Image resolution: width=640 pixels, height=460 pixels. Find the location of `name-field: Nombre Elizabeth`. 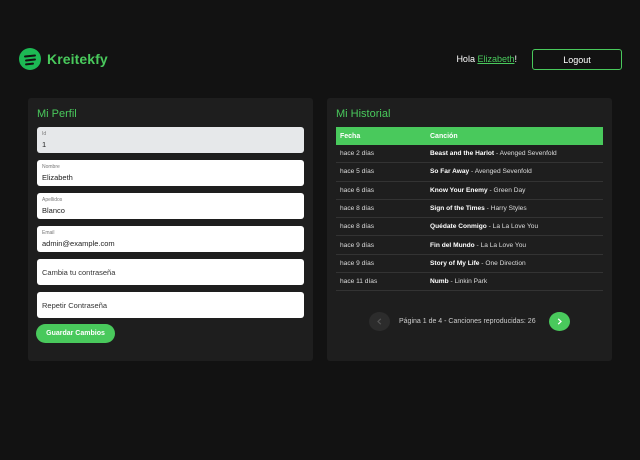

name-field: Nombre Elizabeth is located at coordinates (170, 173).